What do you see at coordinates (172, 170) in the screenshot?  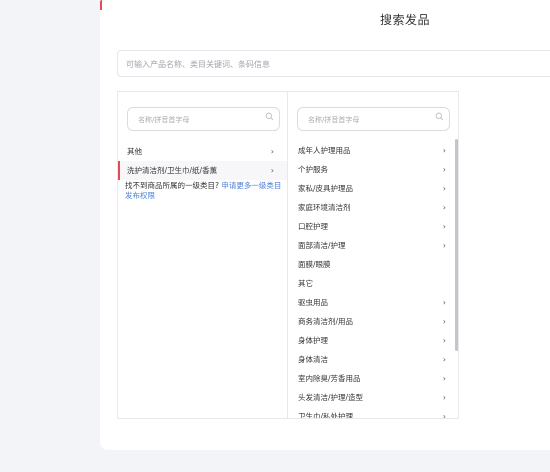 I see `category-label: 洗护清洁剂/卫生巾/纸/香薰` at bounding box center [172, 170].